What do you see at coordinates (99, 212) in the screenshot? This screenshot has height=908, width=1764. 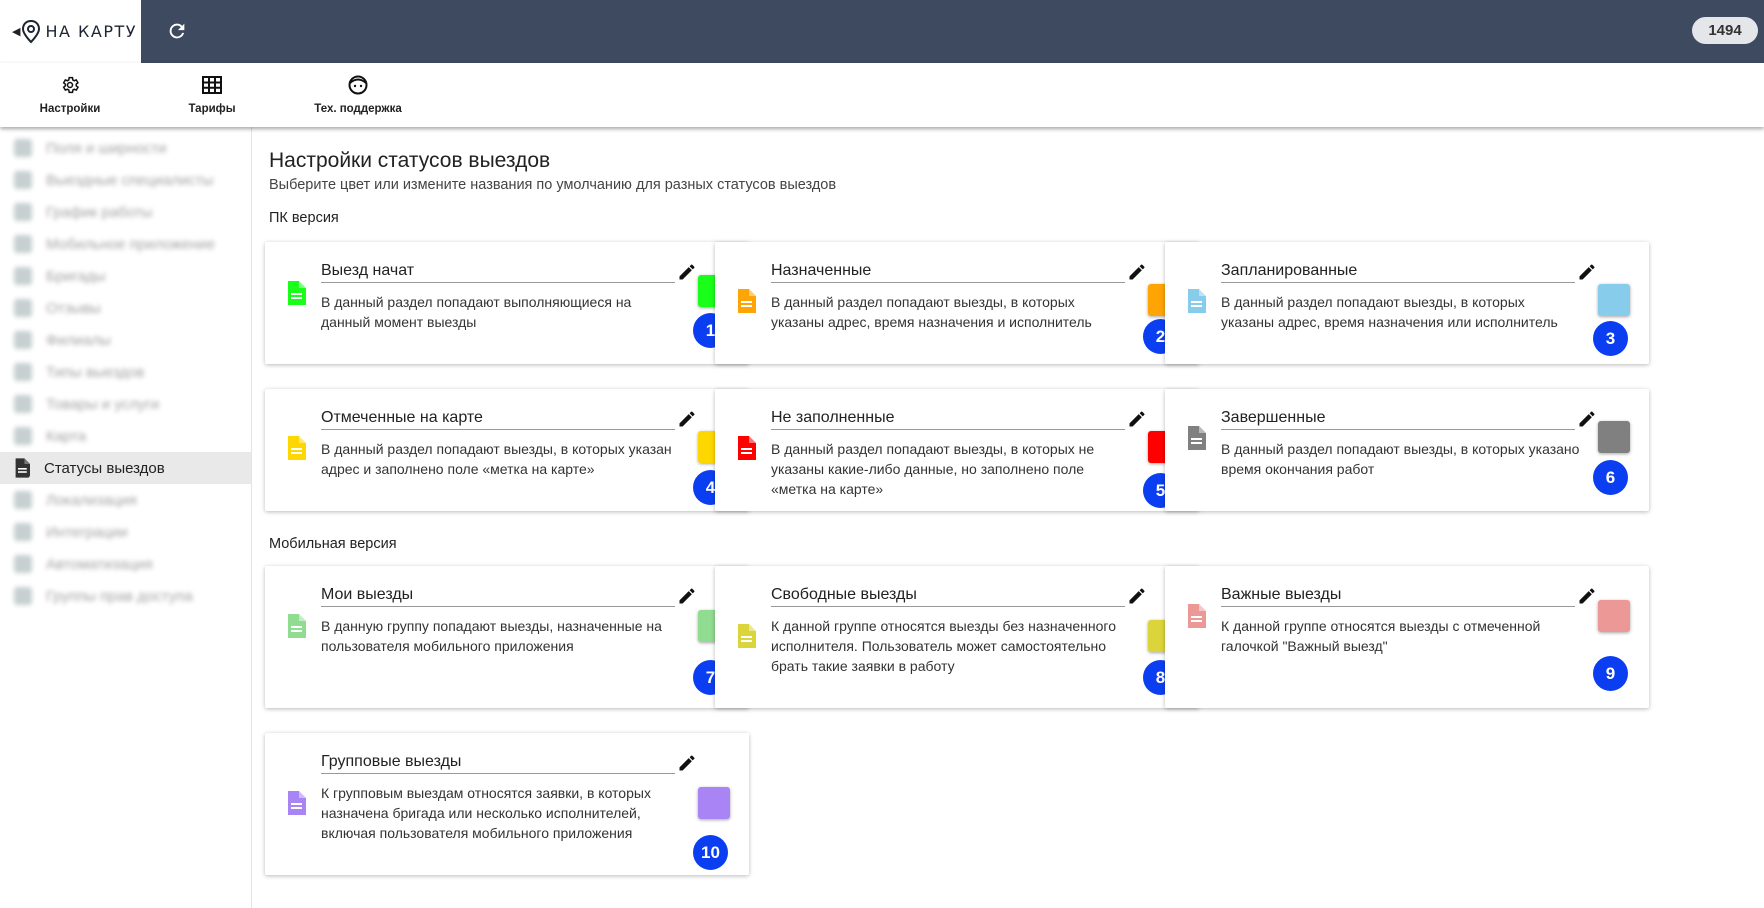 I see `sidebar-item-label: График работы` at bounding box center [99, 212].